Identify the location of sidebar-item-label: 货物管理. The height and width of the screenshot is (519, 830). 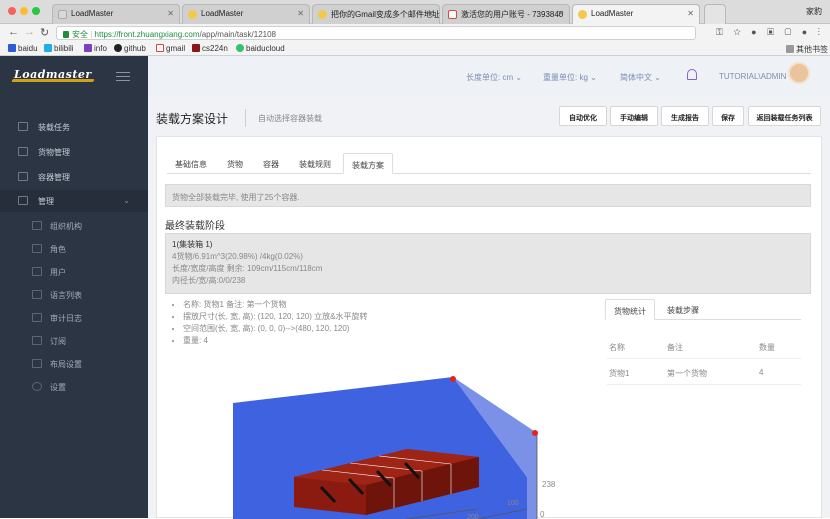
(54, 152).